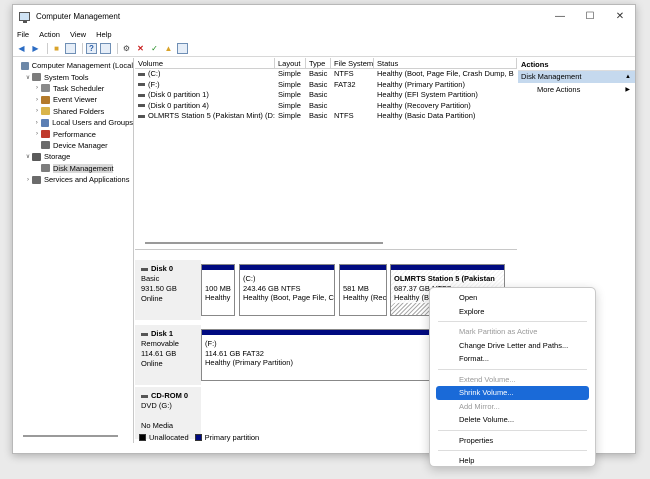 The width and height of the screenshot is (650, 479). Describe the element at coordinates (264, 243) in the screenshot. I see `volume-list-scrollbar` at that location.